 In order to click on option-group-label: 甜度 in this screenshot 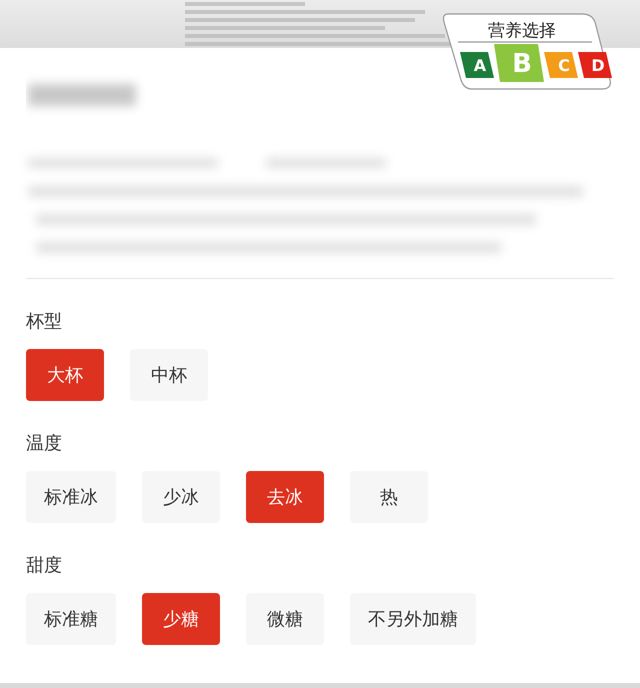, I will do `click(44, 565)`.